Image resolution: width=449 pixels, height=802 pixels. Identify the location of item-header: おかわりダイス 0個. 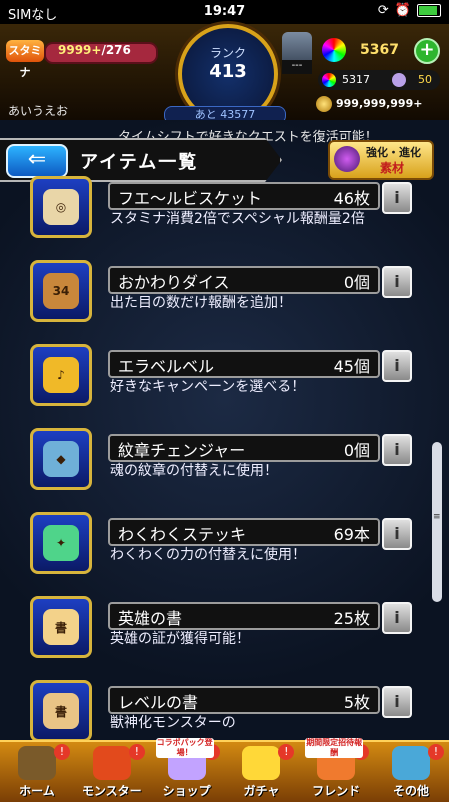
(244, 280).